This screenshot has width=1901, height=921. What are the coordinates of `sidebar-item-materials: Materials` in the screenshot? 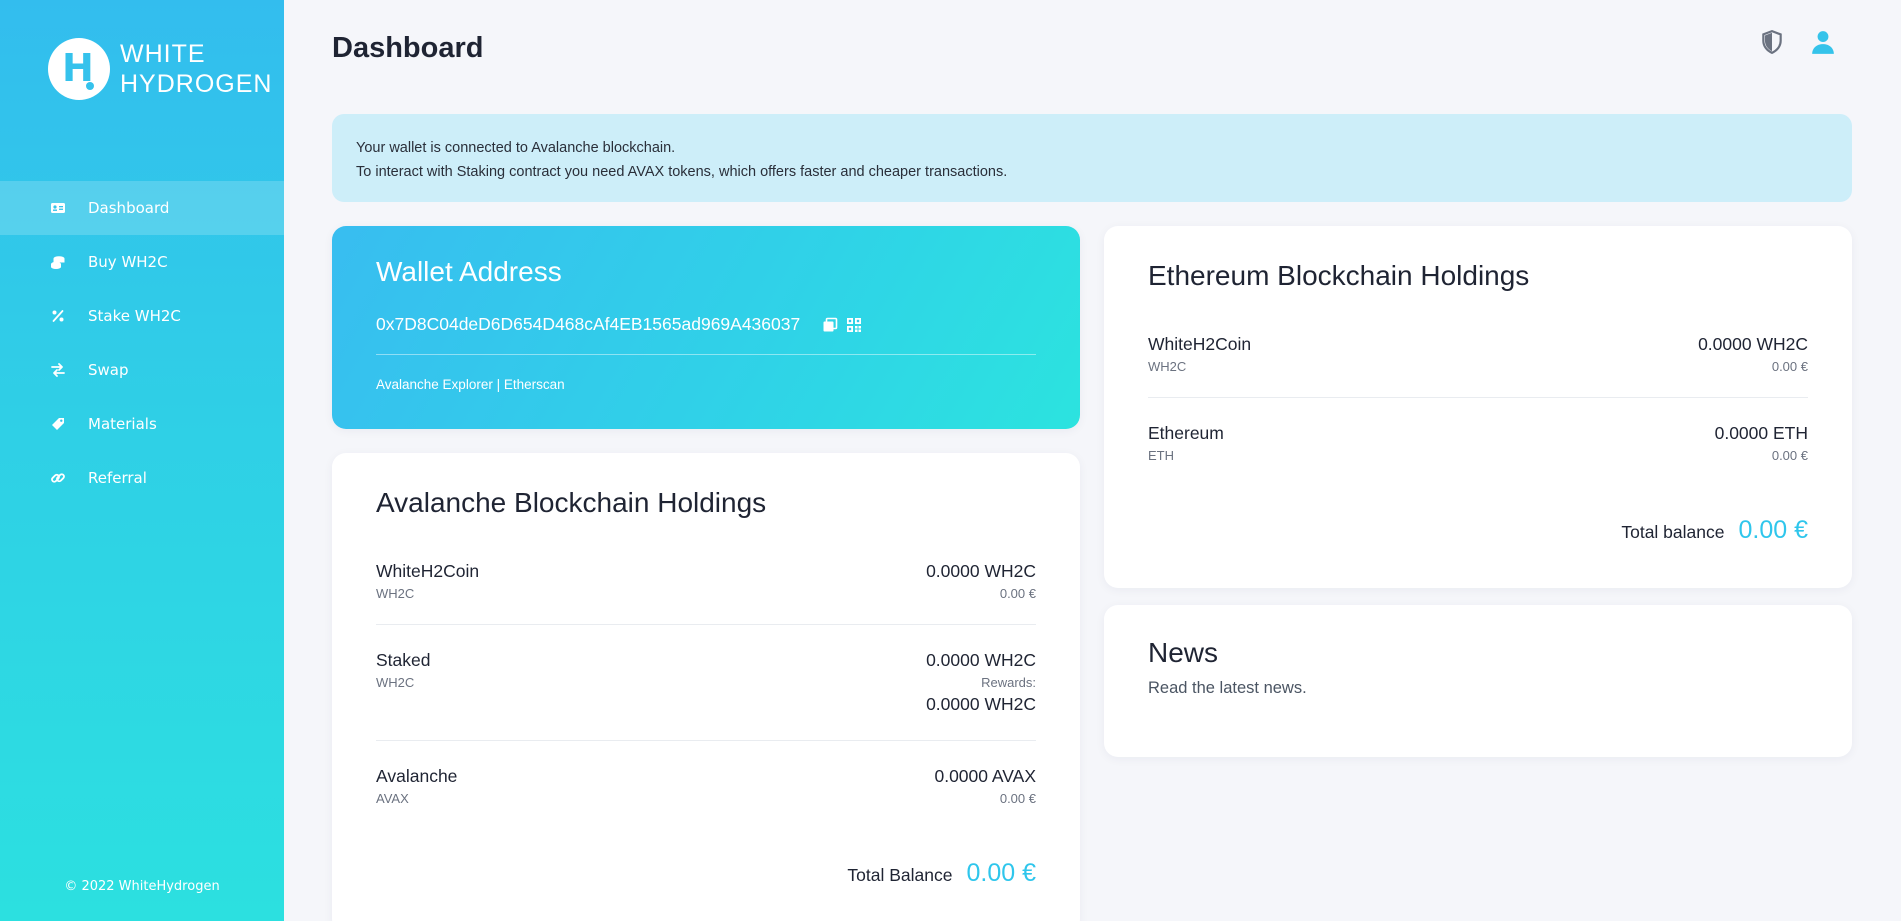 It's located at (142, 424).